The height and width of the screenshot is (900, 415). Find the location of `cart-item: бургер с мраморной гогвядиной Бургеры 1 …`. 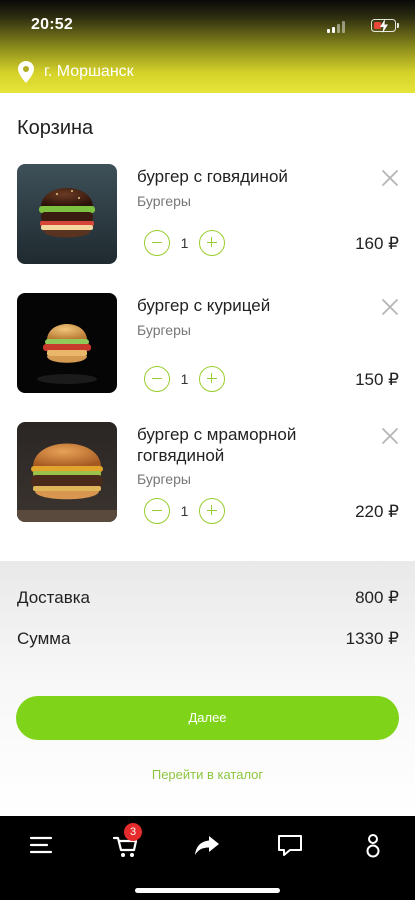

cart-item: бургер с мраморной гогвядиной Бургеры 1 … is located at coordinates (207, 477).